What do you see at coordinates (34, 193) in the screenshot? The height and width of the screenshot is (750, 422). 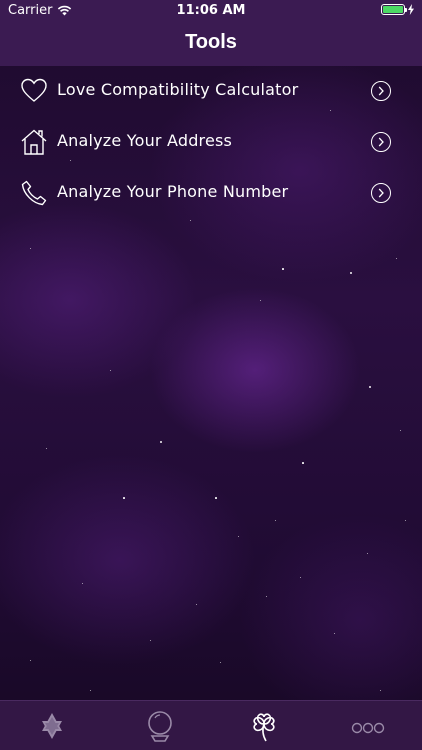 I see `phone-icon` at bounding box center [34, 193].